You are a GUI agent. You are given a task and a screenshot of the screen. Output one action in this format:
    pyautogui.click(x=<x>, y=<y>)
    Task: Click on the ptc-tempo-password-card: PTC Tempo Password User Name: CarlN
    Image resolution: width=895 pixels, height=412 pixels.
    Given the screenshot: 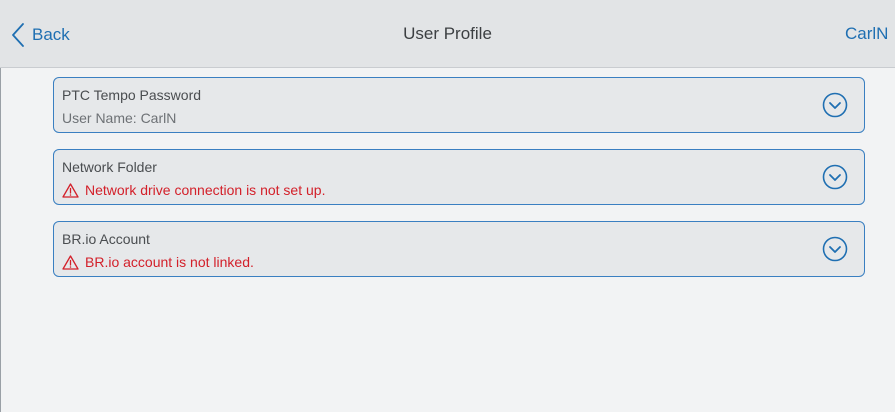 What is the action you would take?
    pyautogui.click(x=459, y=105)
    